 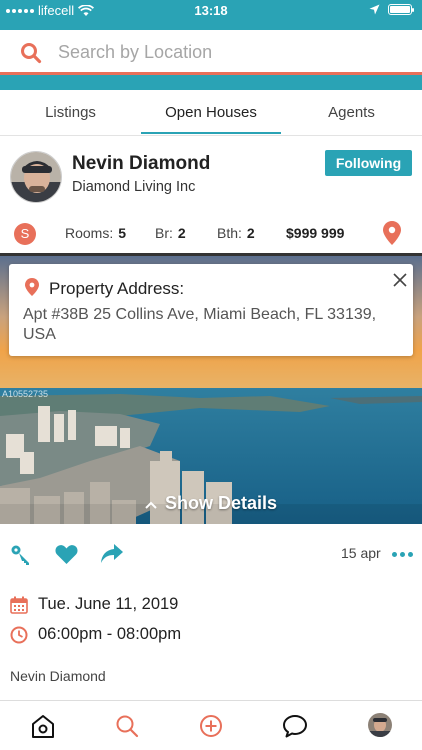 What do you see at coordinates (211, 235) in the screenshot?
I see `listing-stats: S Rooms: 5 Br: 2 Bth: 2 $999 999` at bounding box center [211, 235].